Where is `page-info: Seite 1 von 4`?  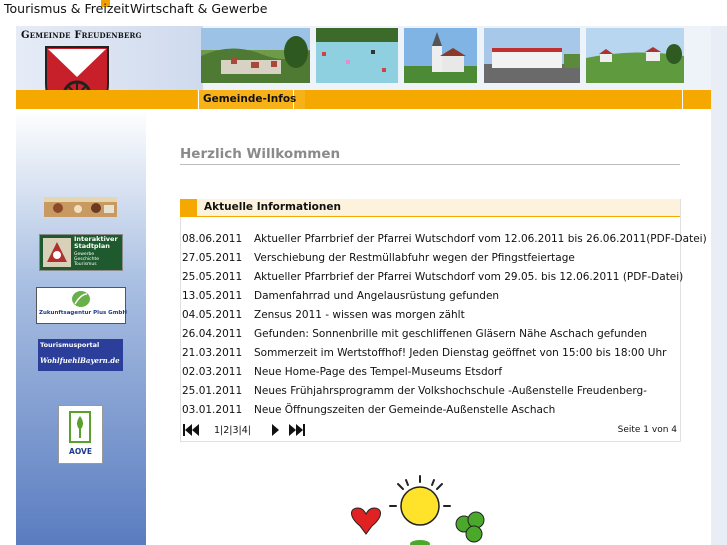 page-info: Seite 1 von 4 is located at coordinates (647, 430).